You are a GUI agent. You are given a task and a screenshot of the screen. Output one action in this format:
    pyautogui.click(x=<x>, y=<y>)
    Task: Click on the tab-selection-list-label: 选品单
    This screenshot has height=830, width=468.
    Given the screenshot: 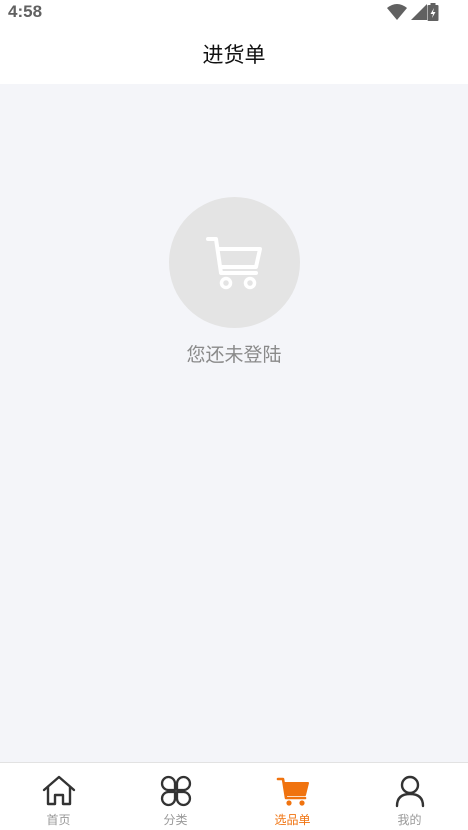 What is the action you would take?
    pyautogui.click(x=292, y=820)
    